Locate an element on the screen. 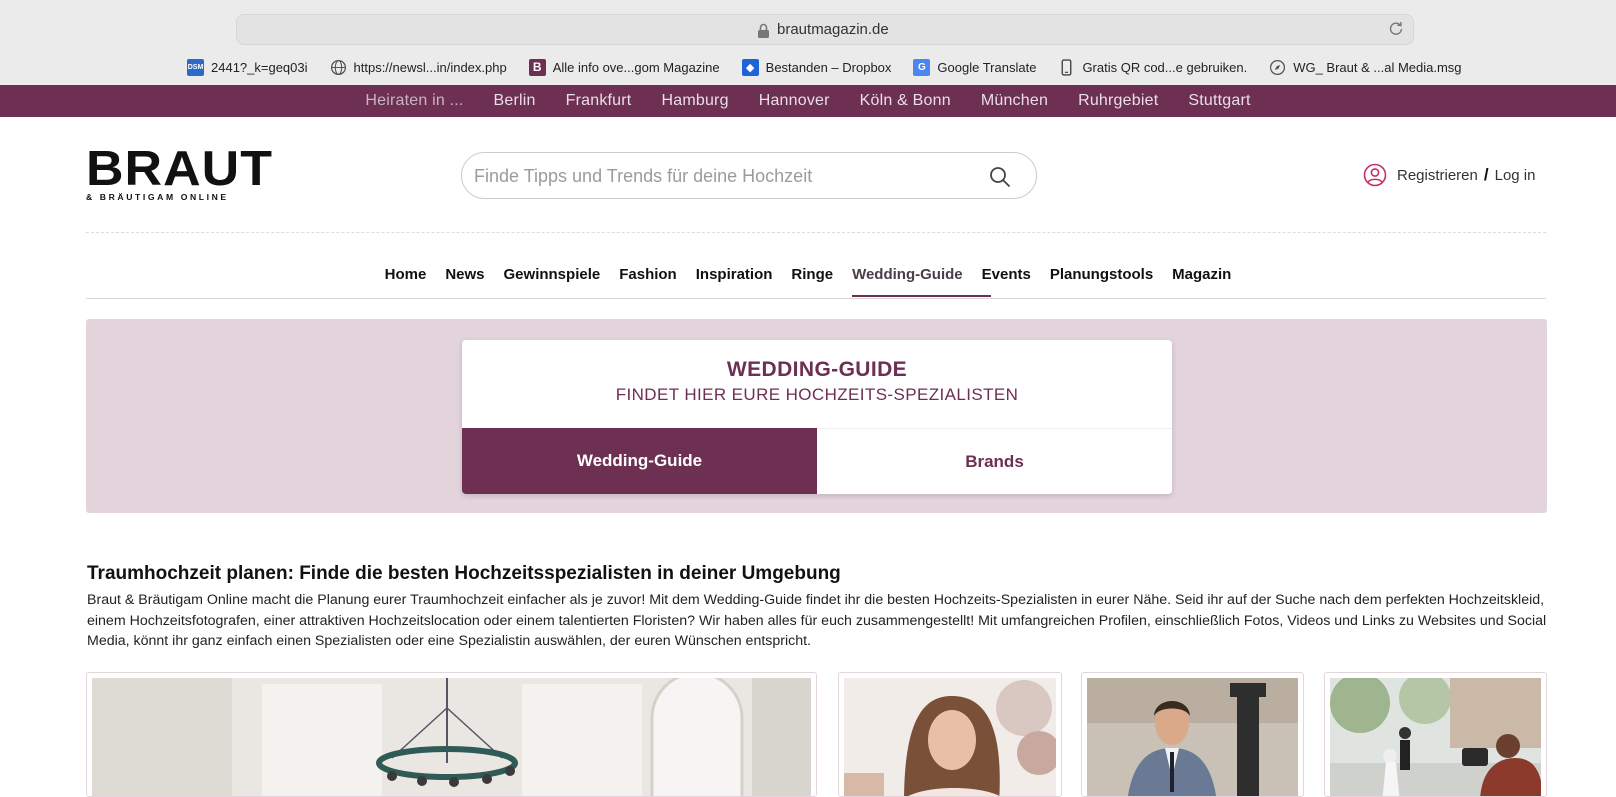 This screenshot has height=797, width=1616. translate-icon: G is located at coordinates (922, 67).